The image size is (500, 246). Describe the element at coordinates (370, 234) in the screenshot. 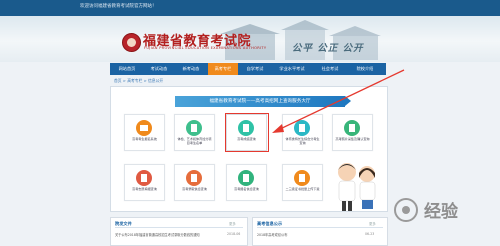

I see `notice-date: 06-23` at that location.